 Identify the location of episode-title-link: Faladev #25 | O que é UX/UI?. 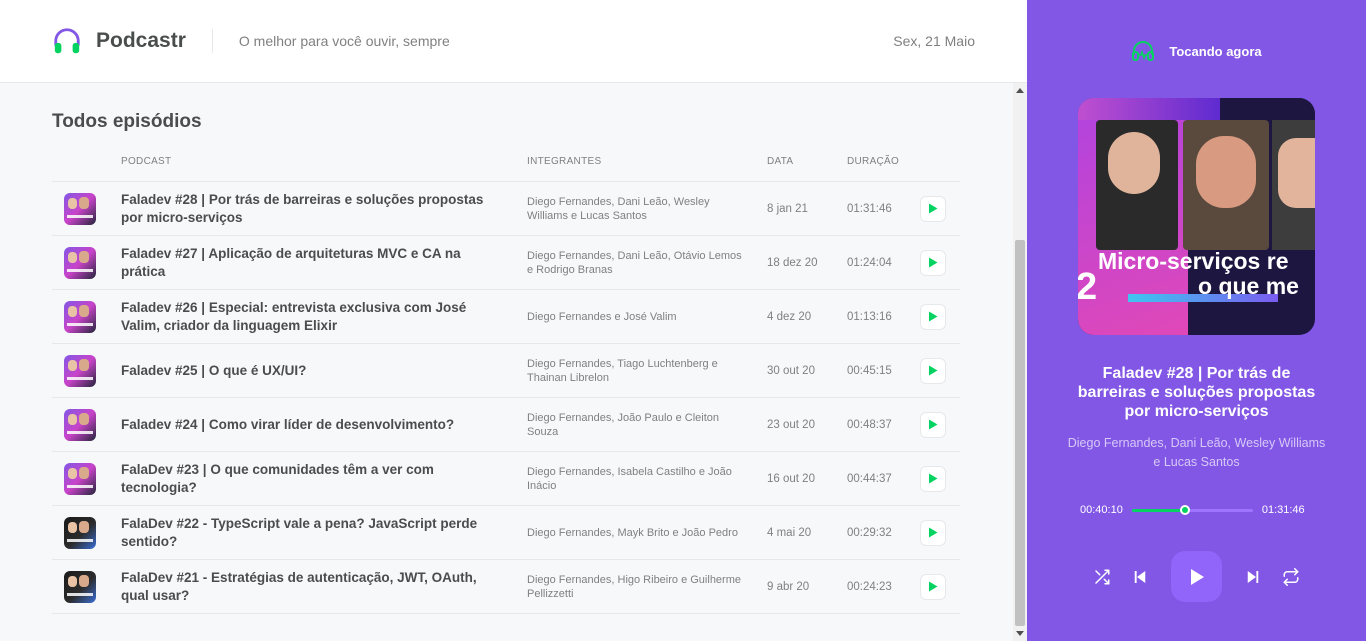
(213, 370).